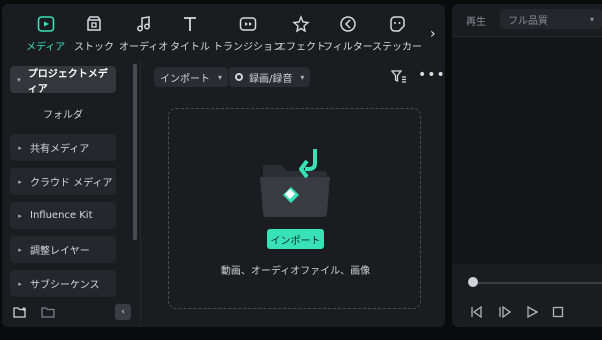  Describe the element at coordinates (431, 75) in the screenshot. I see `more-options-icon: •••` at that location.